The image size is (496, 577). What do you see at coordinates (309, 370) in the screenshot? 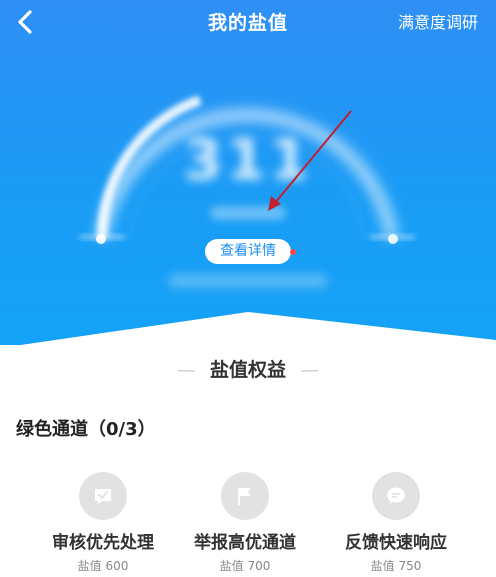
I see `title-dash-right: —` at bounding box center [309, 370].